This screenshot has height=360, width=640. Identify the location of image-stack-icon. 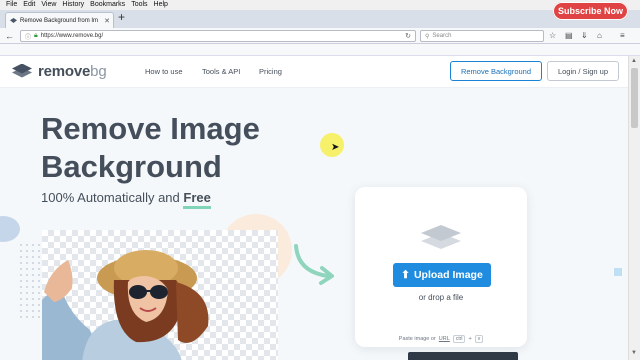
(441, 237).